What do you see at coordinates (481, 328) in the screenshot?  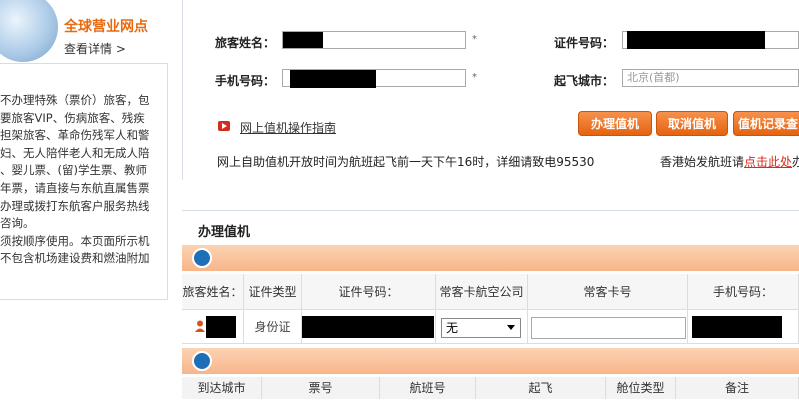 I see `ff-airline-select: 无` at bounding box center [481, 328].